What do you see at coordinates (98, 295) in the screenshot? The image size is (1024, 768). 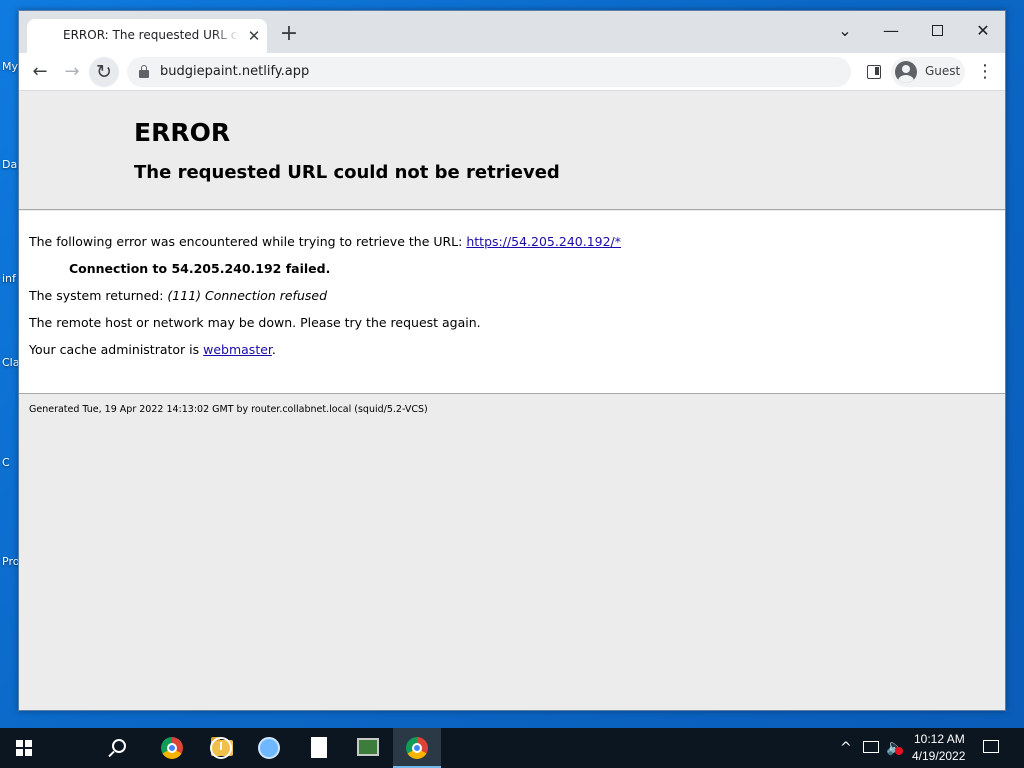 I see `system-returned-prefix: The system returned:` at bounding box center [98, 295].